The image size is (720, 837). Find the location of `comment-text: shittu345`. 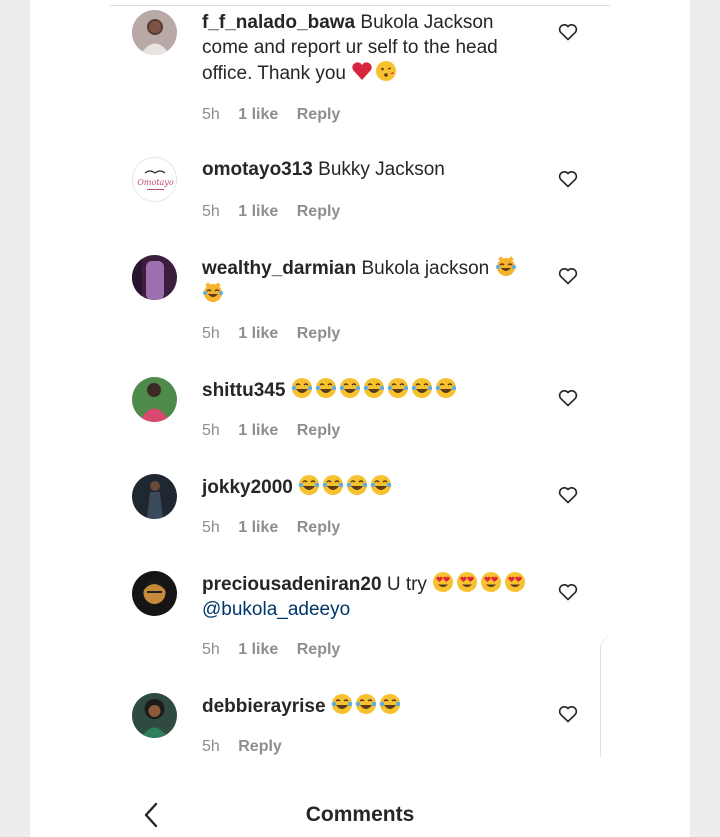

comment-text: shittu345 is located at coordinates (367, 390).